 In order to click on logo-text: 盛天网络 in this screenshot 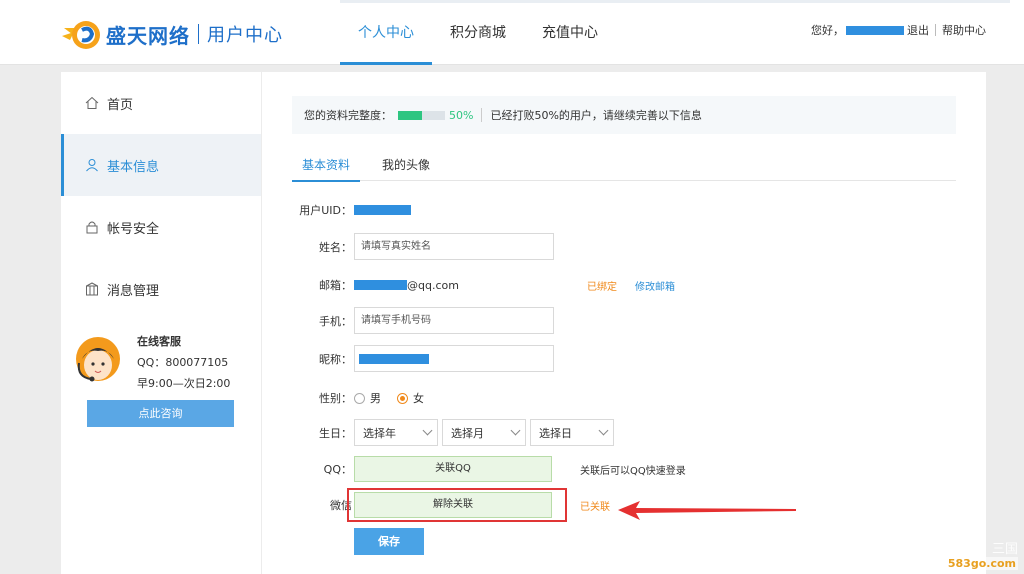, I will do `click(148, 35)`.